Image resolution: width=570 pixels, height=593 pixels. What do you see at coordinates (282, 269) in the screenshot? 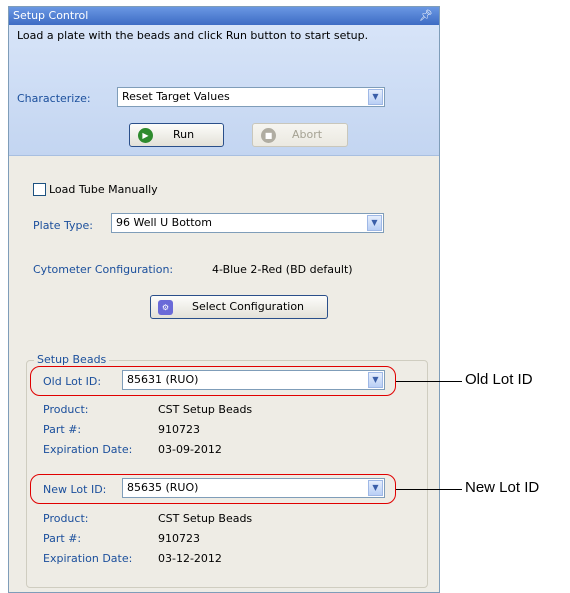
I see `cytometer-config-value: 4-Blue 2-Red (BD default)` at bounding box center [282, 269].